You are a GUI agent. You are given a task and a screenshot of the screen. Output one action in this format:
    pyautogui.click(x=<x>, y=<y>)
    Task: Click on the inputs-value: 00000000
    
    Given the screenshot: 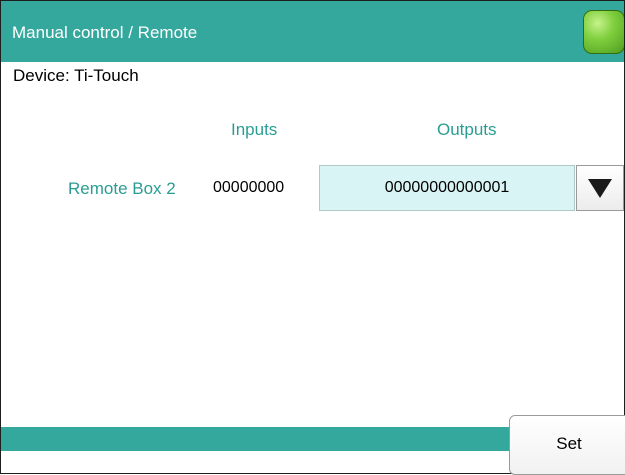 What is the action you would take?
    pyautogui.click(x=249, y=187)
    